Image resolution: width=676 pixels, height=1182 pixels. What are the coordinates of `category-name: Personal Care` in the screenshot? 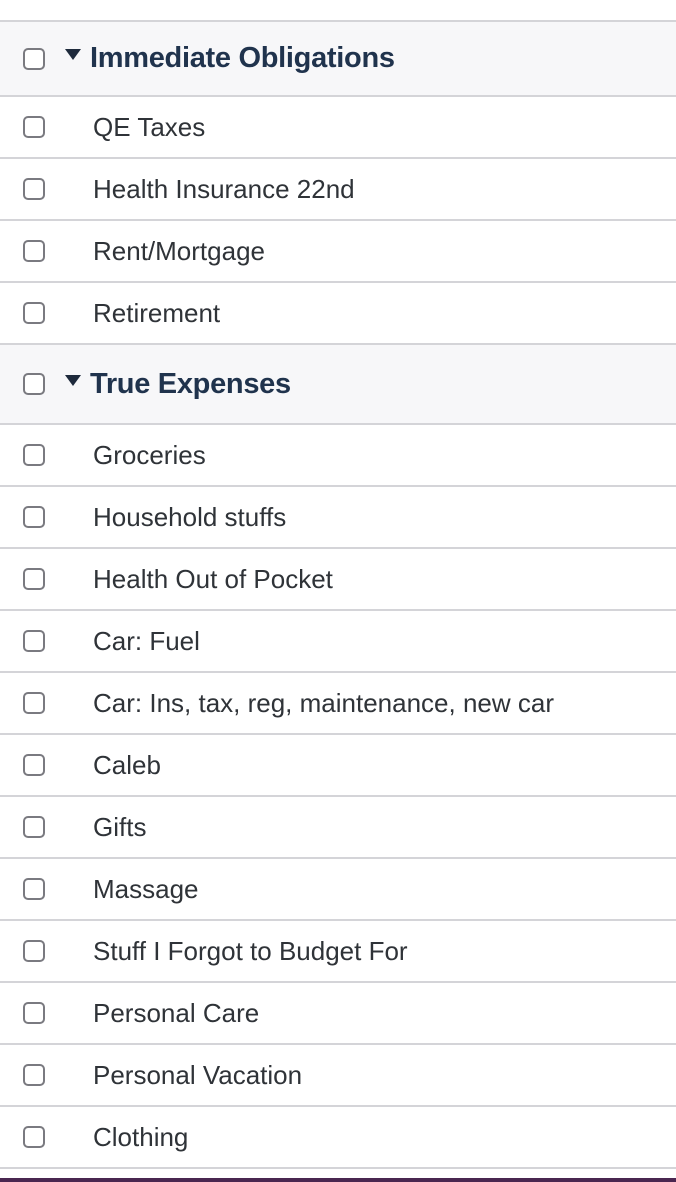 It's located at (176, 1012).